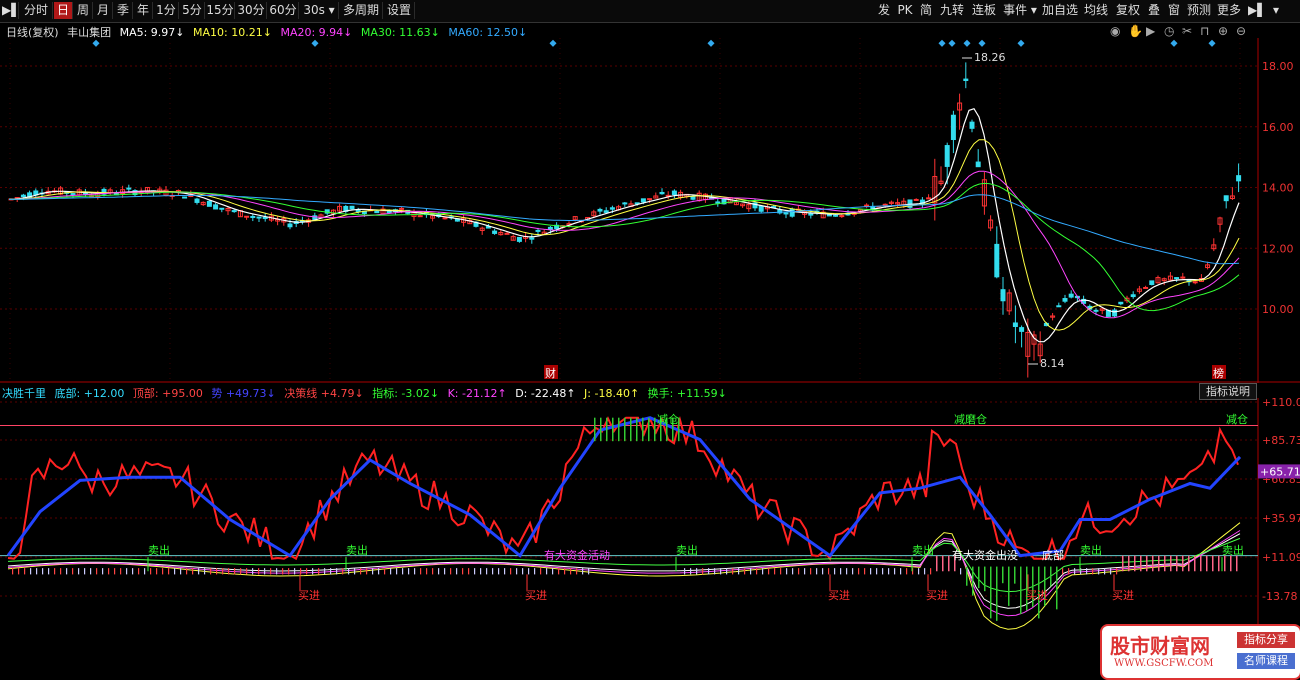  Describe the element at coordinates (63, 10) in the screenshot. I see `toolbar-period-1: 日` at that location.